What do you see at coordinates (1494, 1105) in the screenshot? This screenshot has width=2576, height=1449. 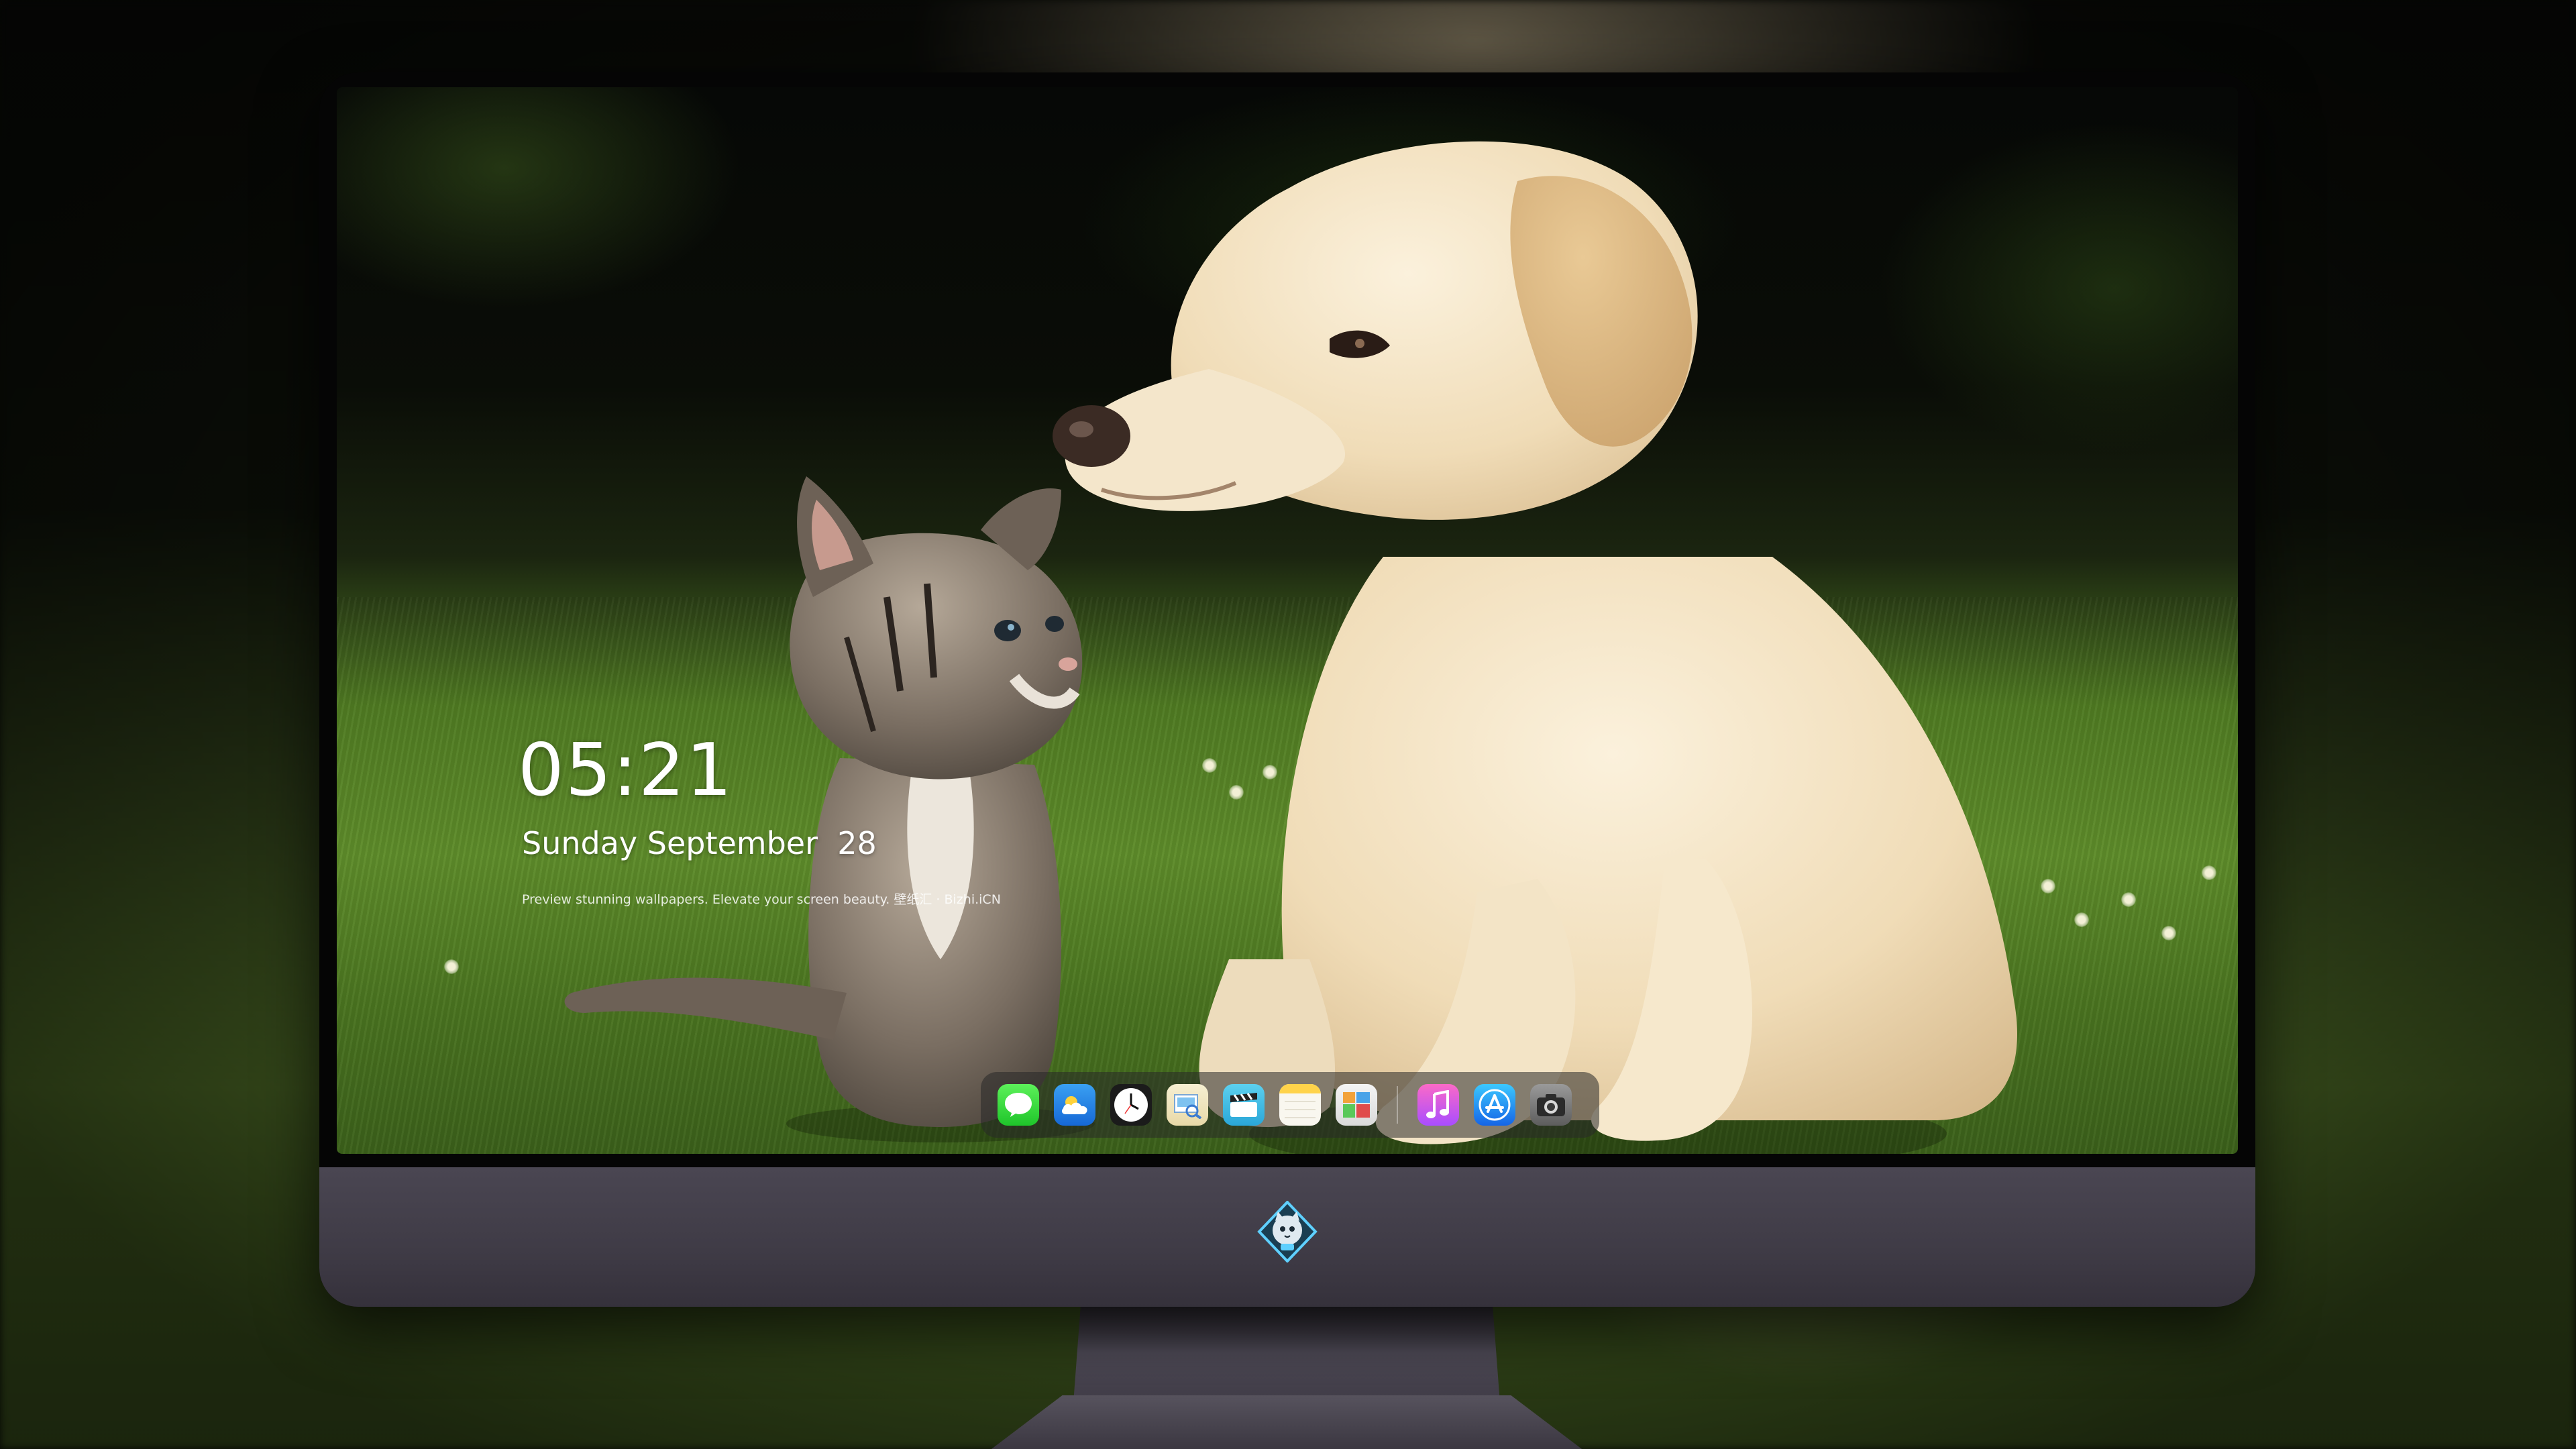 I see `app-store-icon` at bounding box center [1494, 1105].